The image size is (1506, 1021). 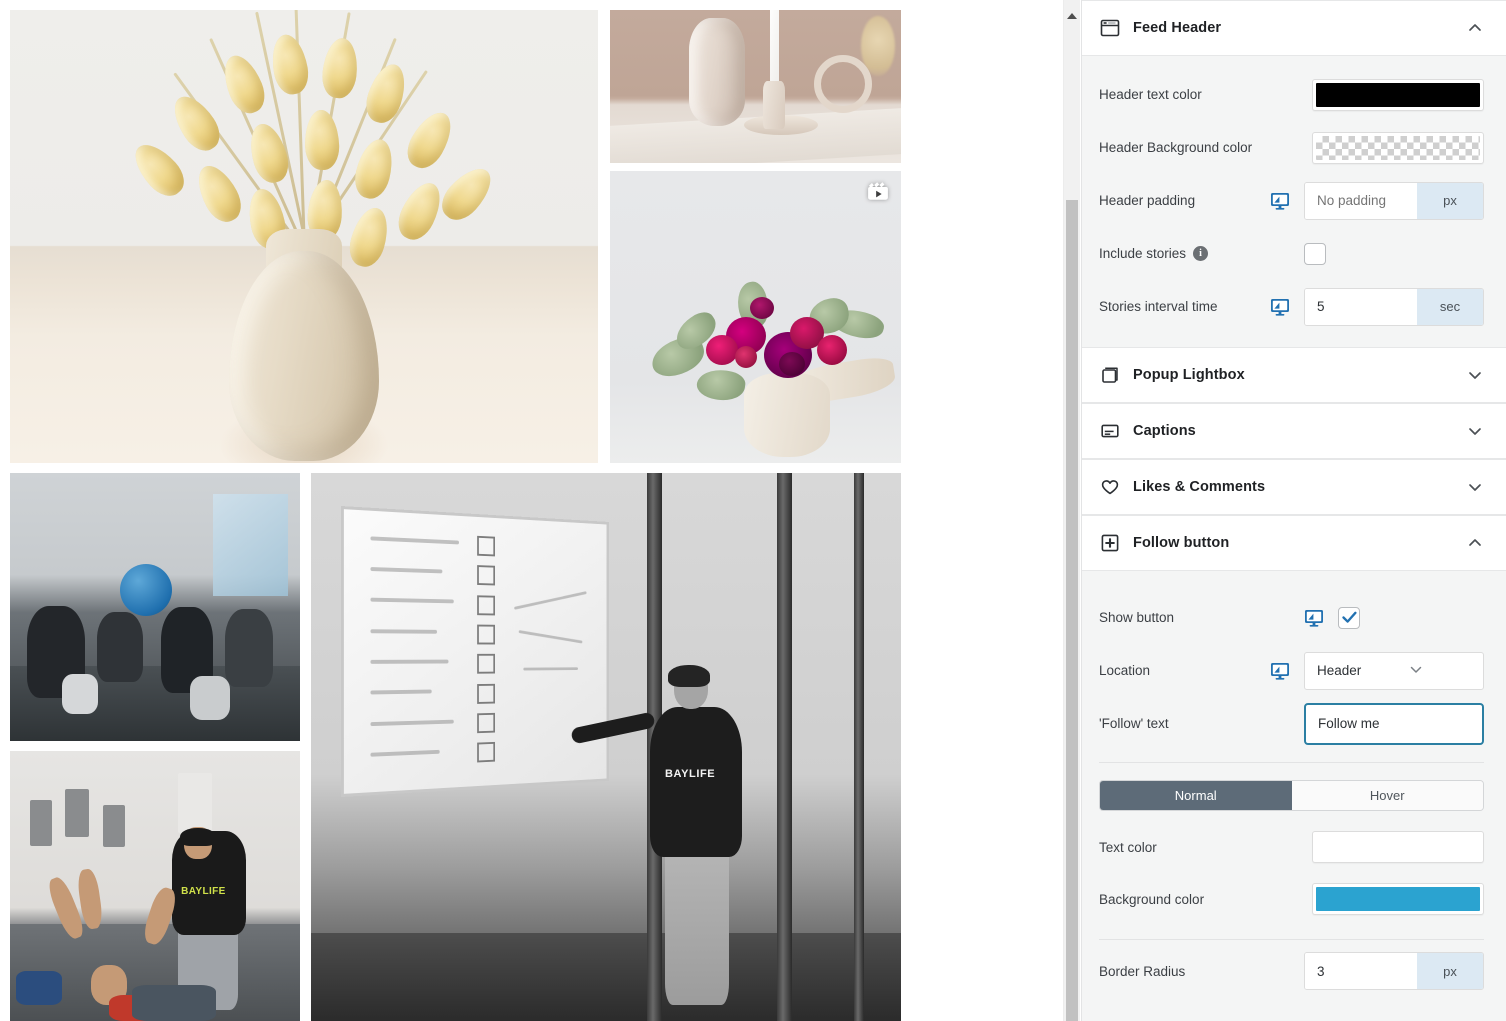 I want to click on checkmark-icon, so click(x=1349, y=617).